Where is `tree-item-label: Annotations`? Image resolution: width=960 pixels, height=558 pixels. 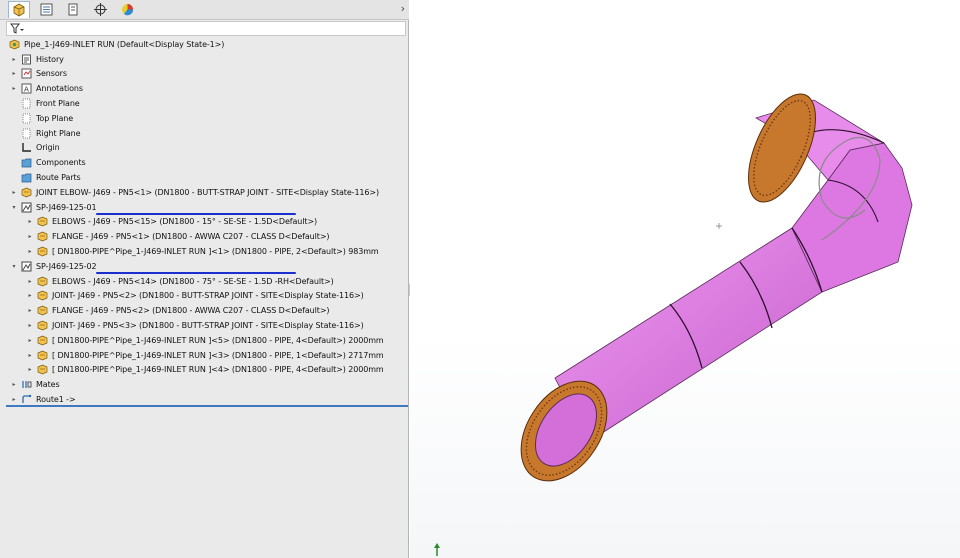 tree-item-label: Annotations is located at coordinates (59, 89).